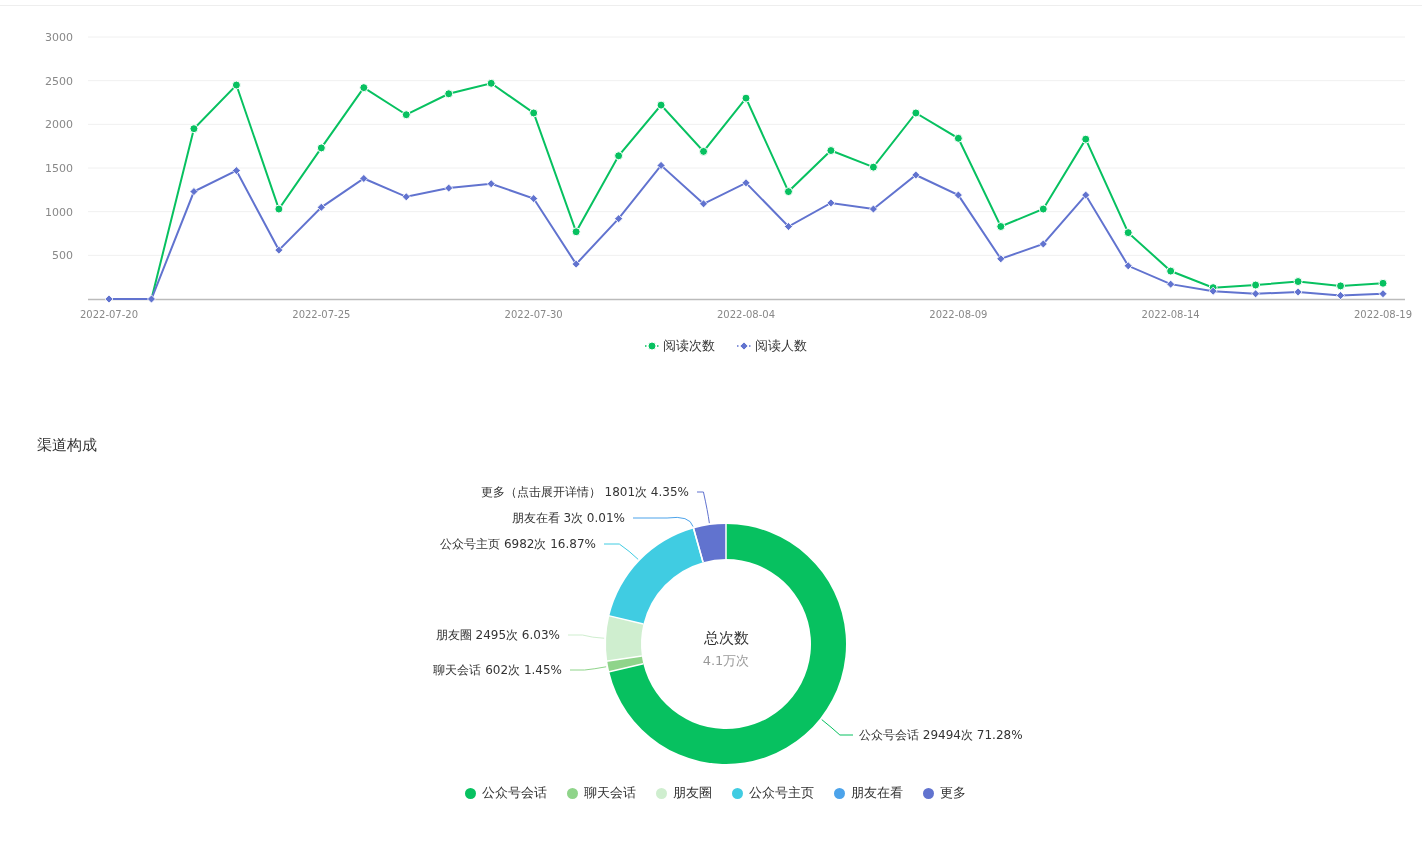  Describe the element at coordinates (689, 346) in the screenshot. I see `legend-label: 阅读次数` at that location.